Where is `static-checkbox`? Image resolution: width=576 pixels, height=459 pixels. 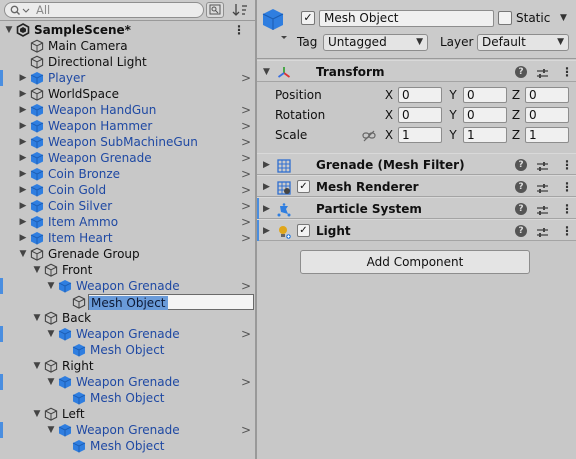 static-checkbox is located at coordinates (505, 18).